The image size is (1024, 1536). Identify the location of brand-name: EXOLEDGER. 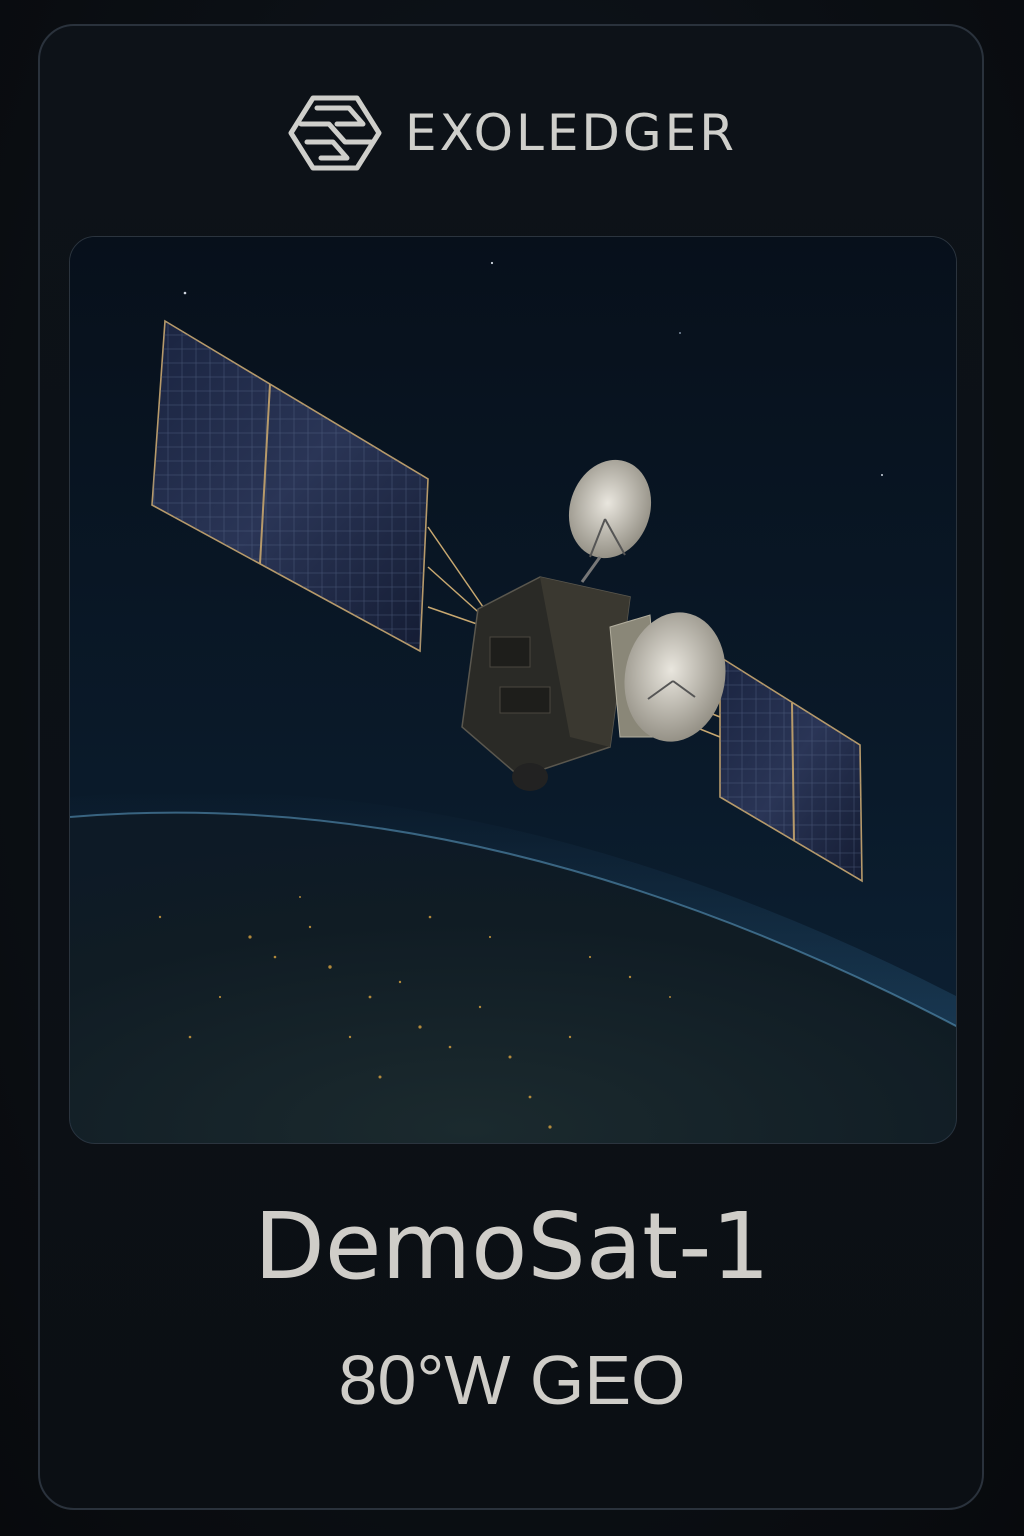
(571, 133).